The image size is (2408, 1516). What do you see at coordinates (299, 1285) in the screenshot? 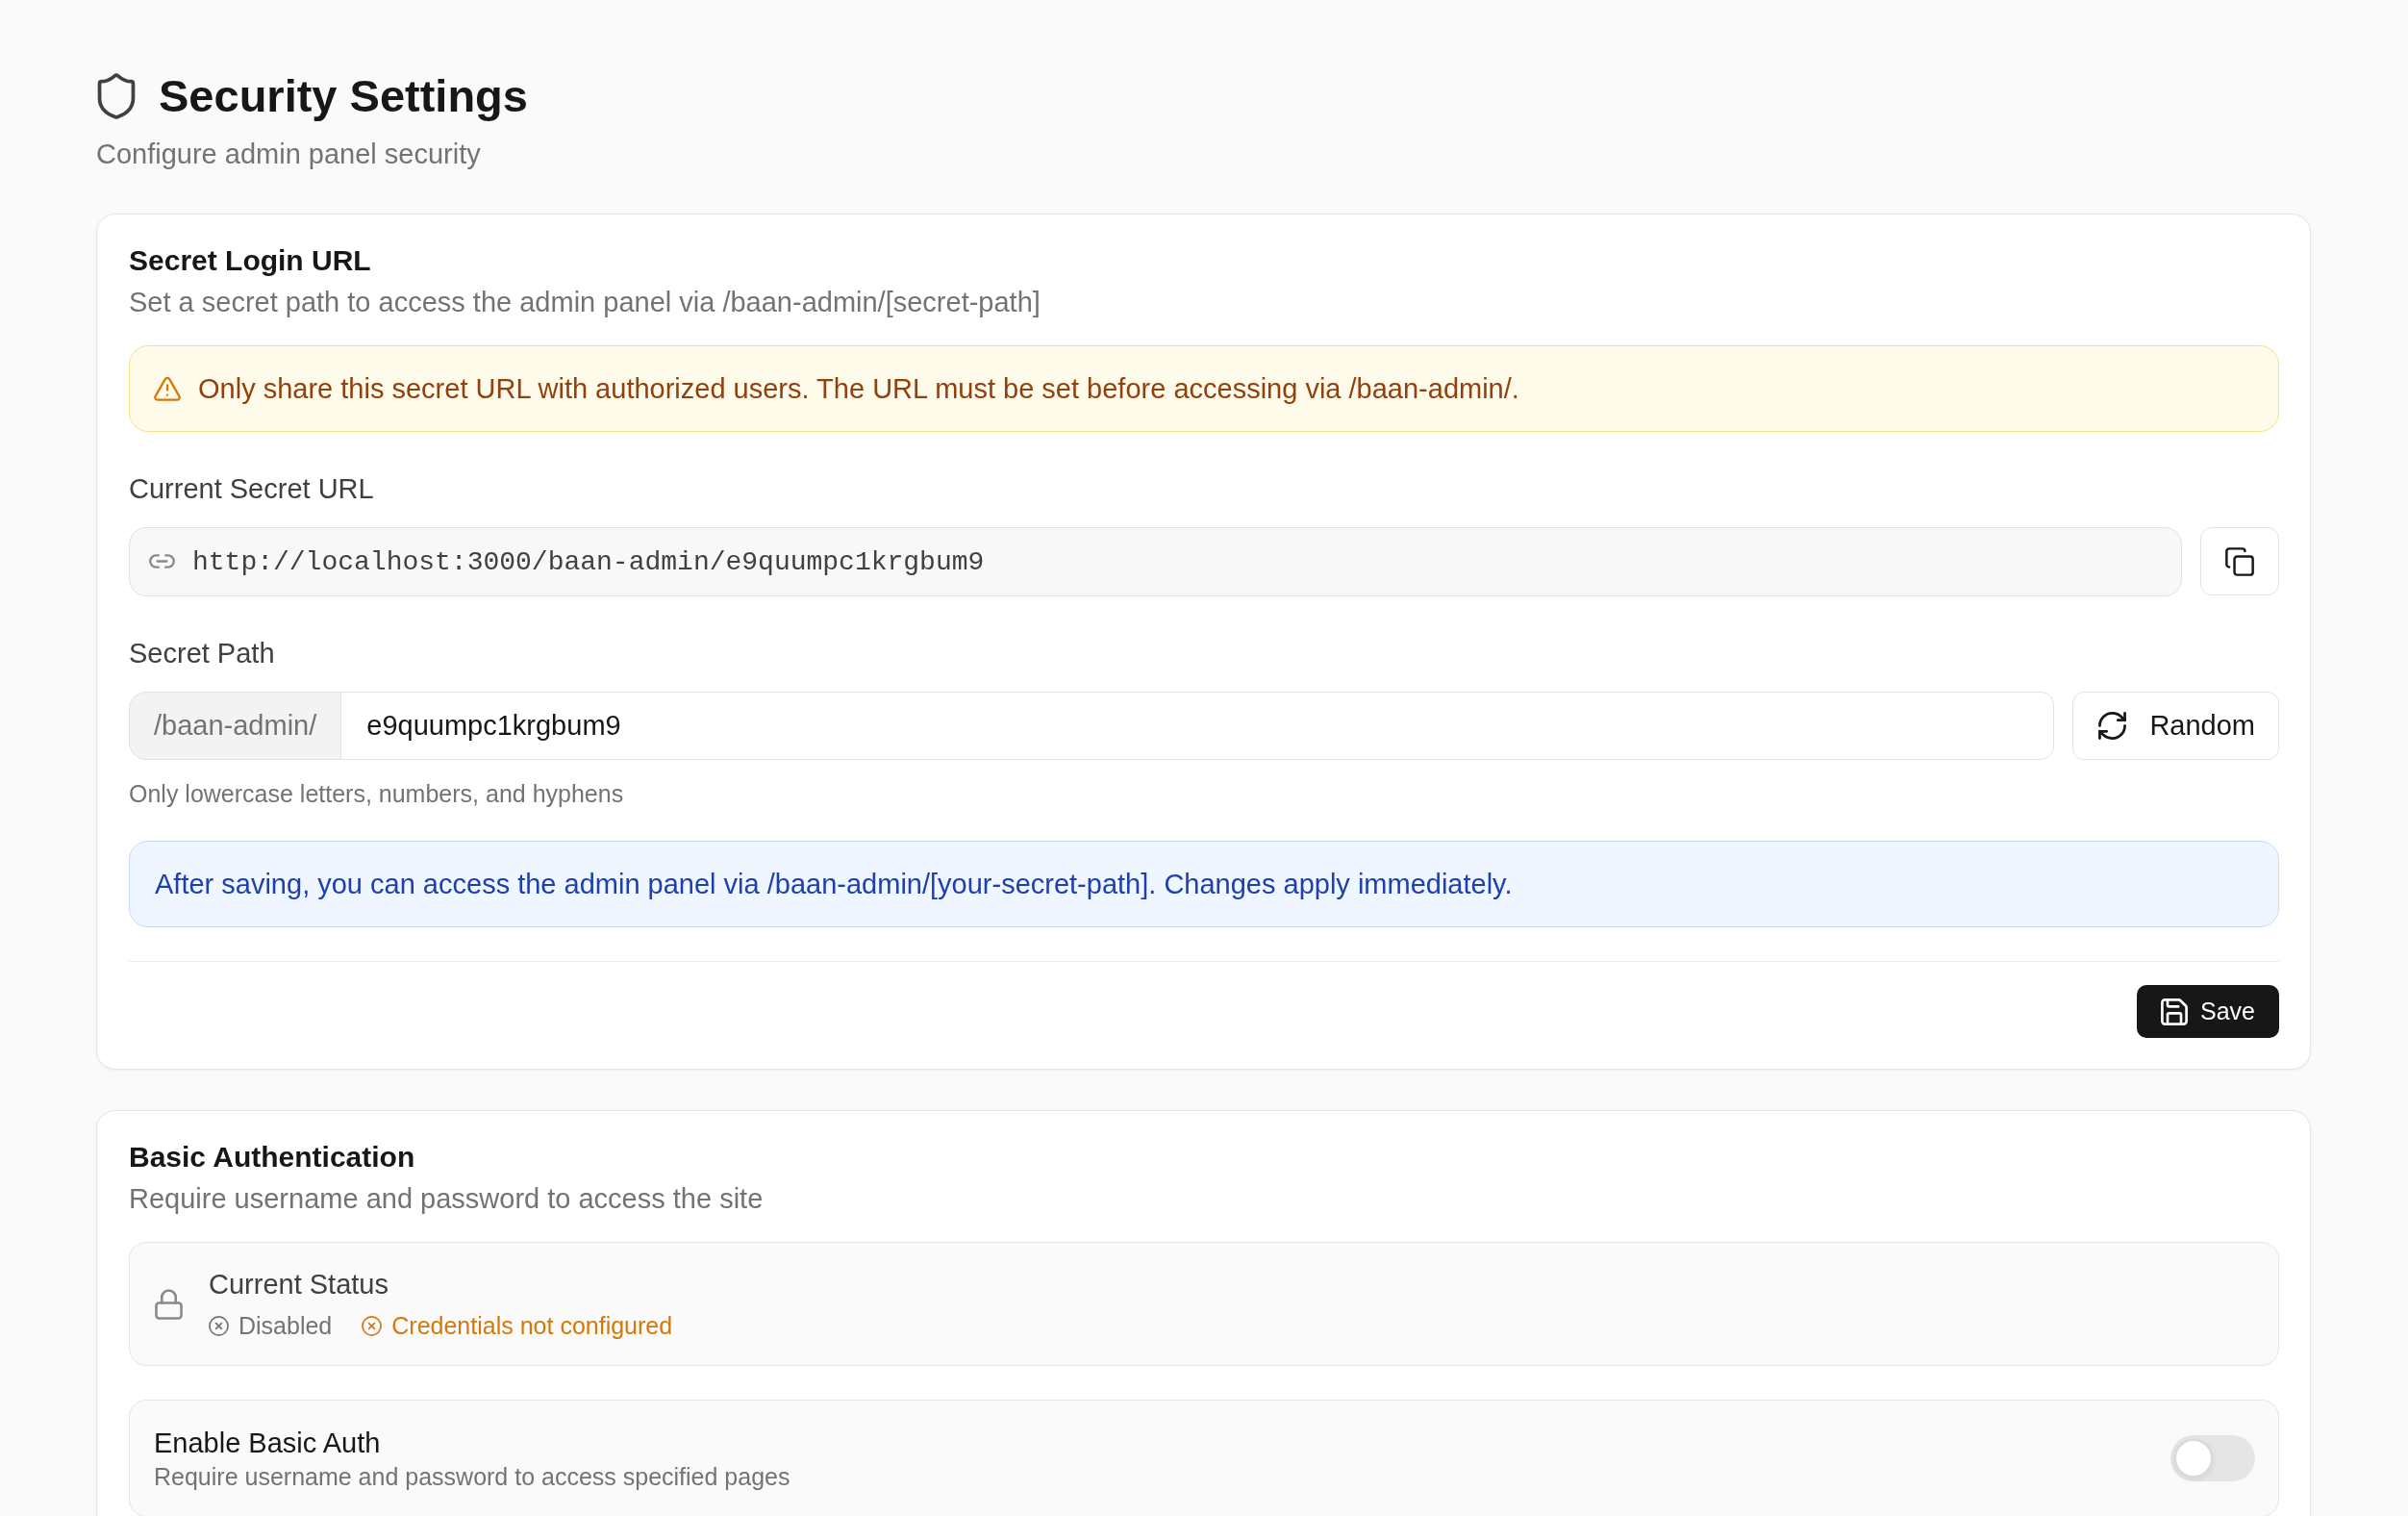
I see `status-label: Current Status` at bounding box center [299, 1285].